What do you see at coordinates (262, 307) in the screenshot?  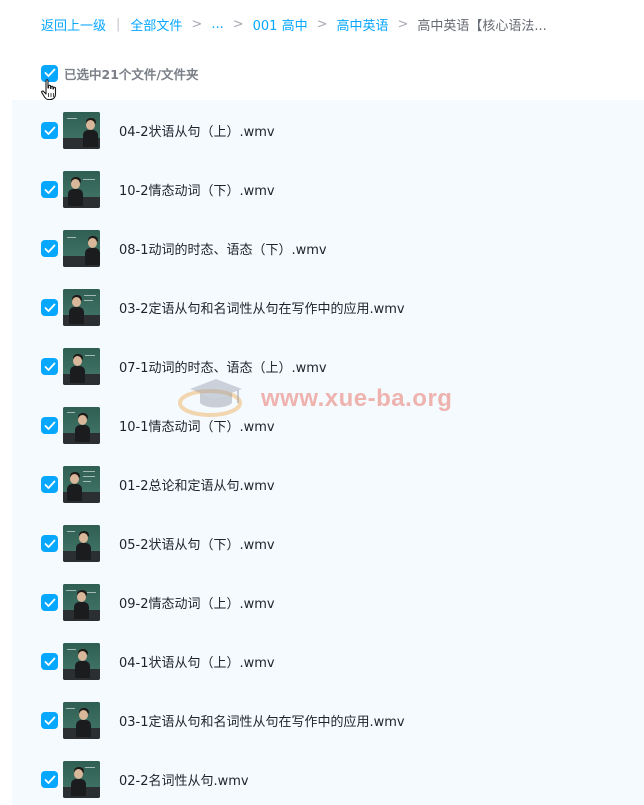 I see `file-name: 03-2定语从句和名词性从句在写作中的应用.wmv` at bounding box center [262, 307].